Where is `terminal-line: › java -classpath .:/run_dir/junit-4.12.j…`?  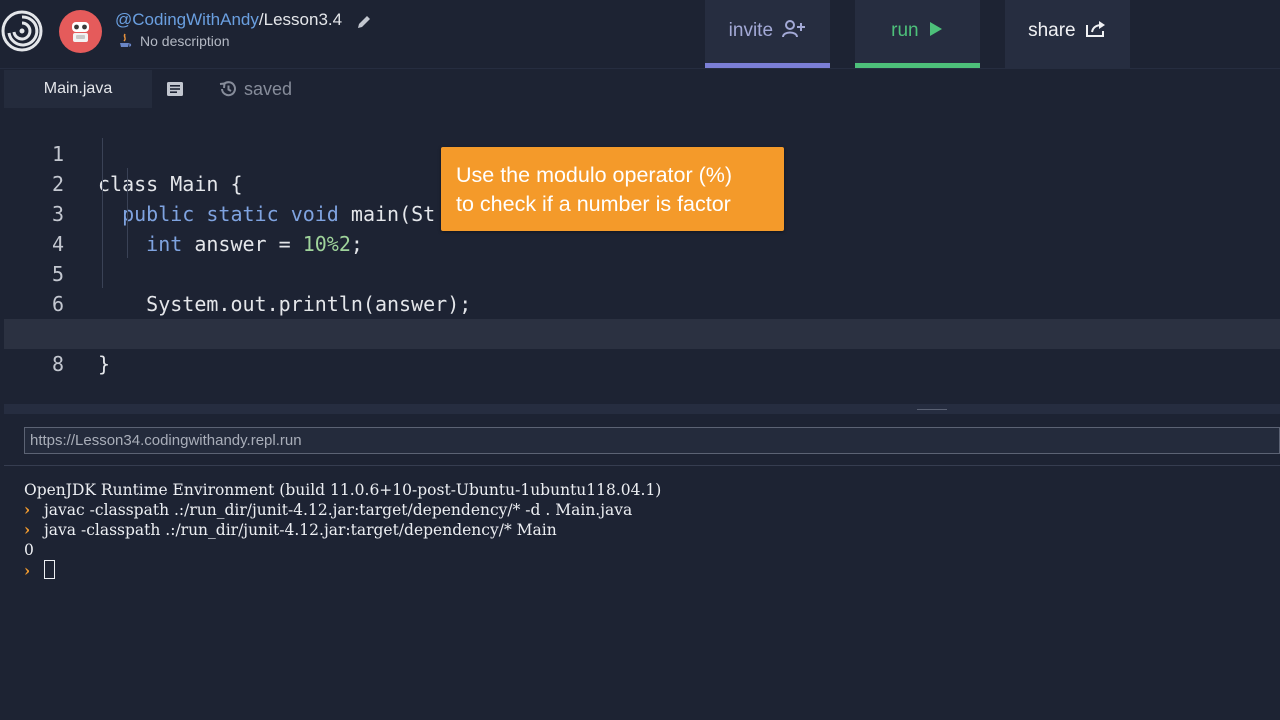
terminal-line: › java -classpath .:/run_dir/junit-4.12.j… is located at coordinates (342, 530).